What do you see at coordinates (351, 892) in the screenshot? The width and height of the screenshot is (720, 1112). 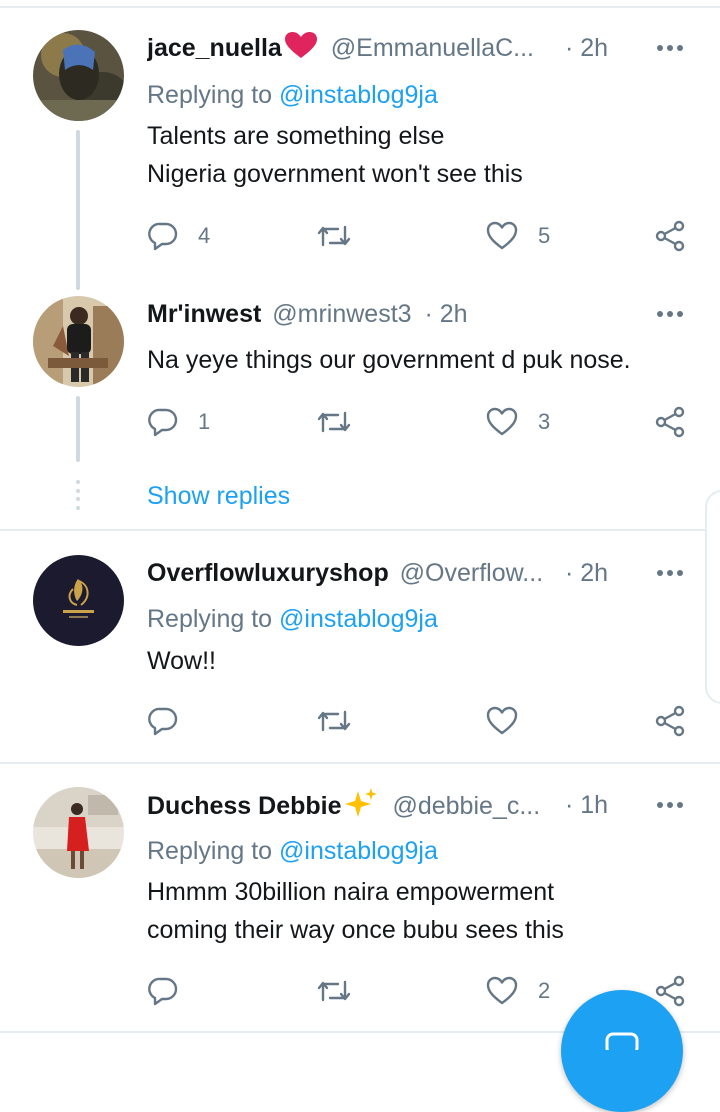 I see `tweet-text-line: Hmmm 30billion naira empowerment` at bounding box center [351, 892].